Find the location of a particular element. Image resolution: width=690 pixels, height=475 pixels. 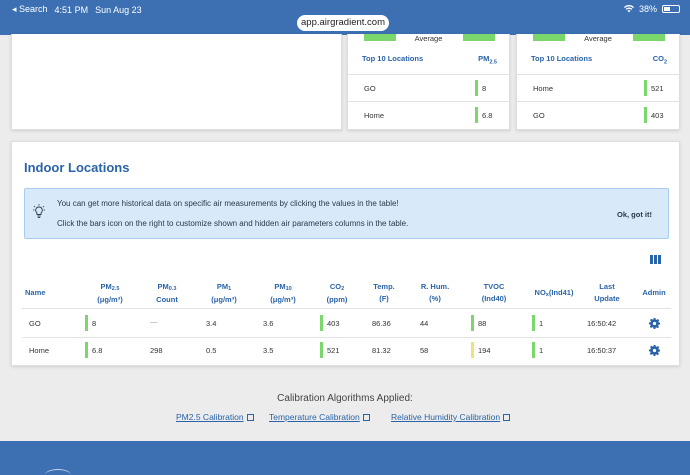

address-bar: app.airgradient.com is located at coordinates (343, 23).